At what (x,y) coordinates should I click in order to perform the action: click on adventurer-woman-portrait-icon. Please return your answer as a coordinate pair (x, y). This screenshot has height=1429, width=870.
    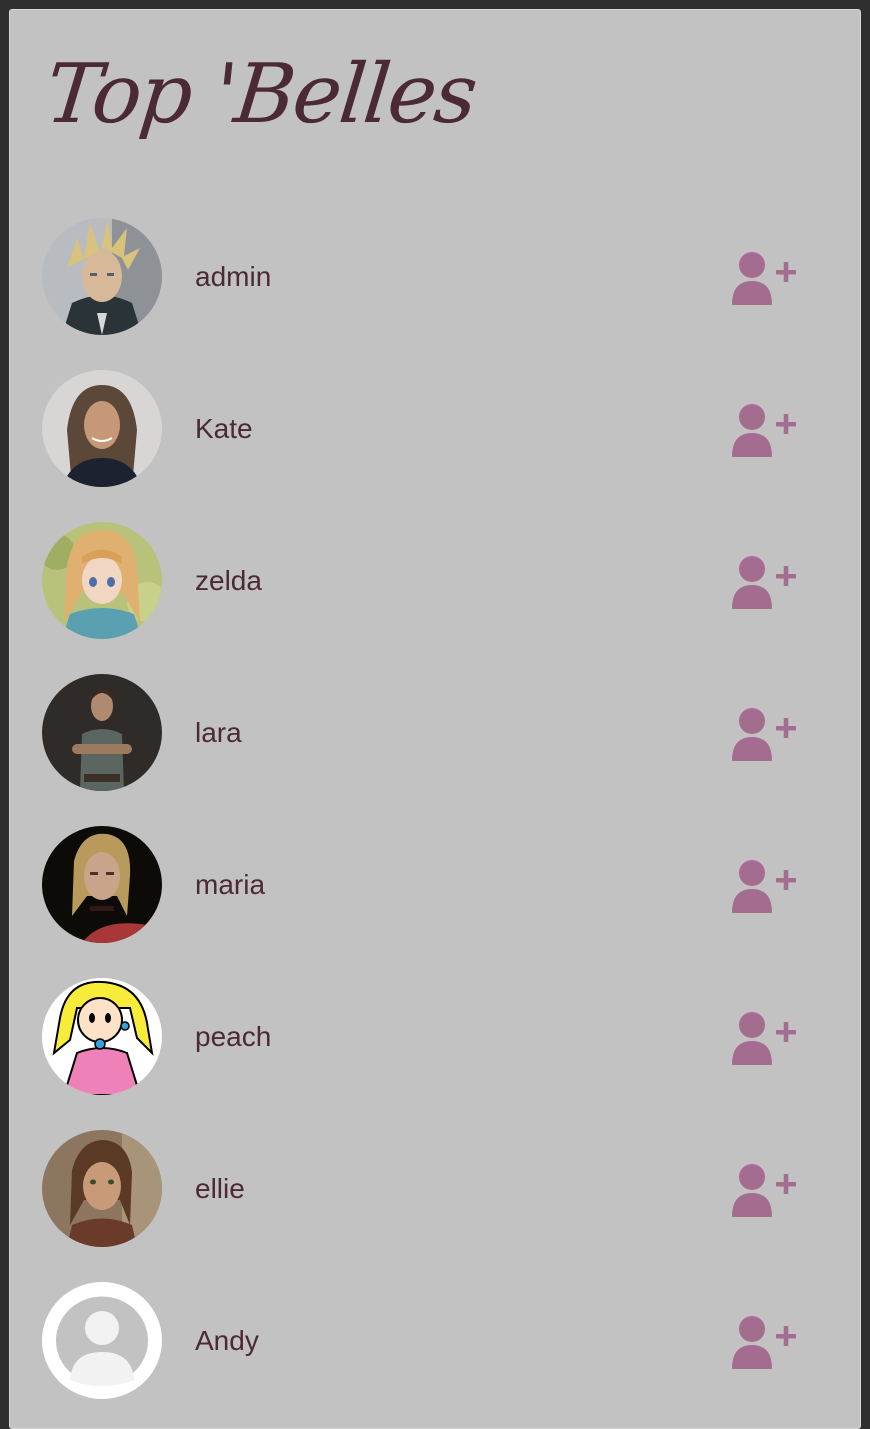
    Looking at the image, I should click on (102, 732).